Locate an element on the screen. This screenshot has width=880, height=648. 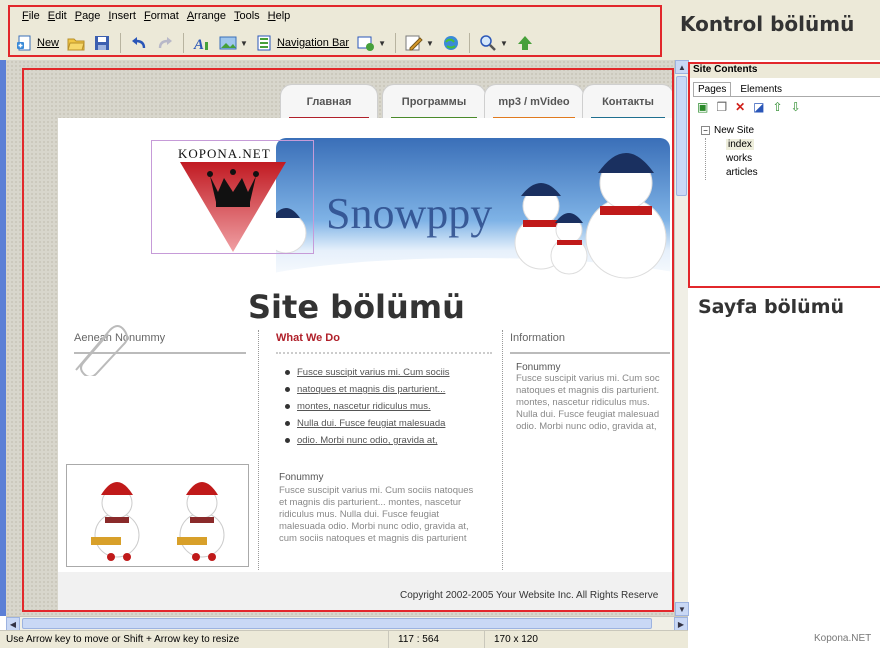
page-section-frame is located at coordinates (784, 175).